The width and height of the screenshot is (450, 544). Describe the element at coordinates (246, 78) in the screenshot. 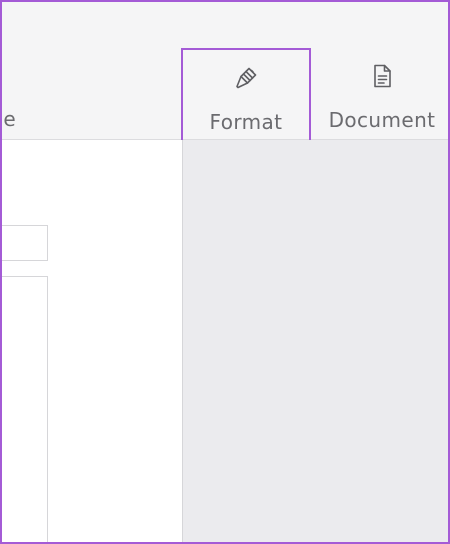

I see `paintbrush-icon` at that location.